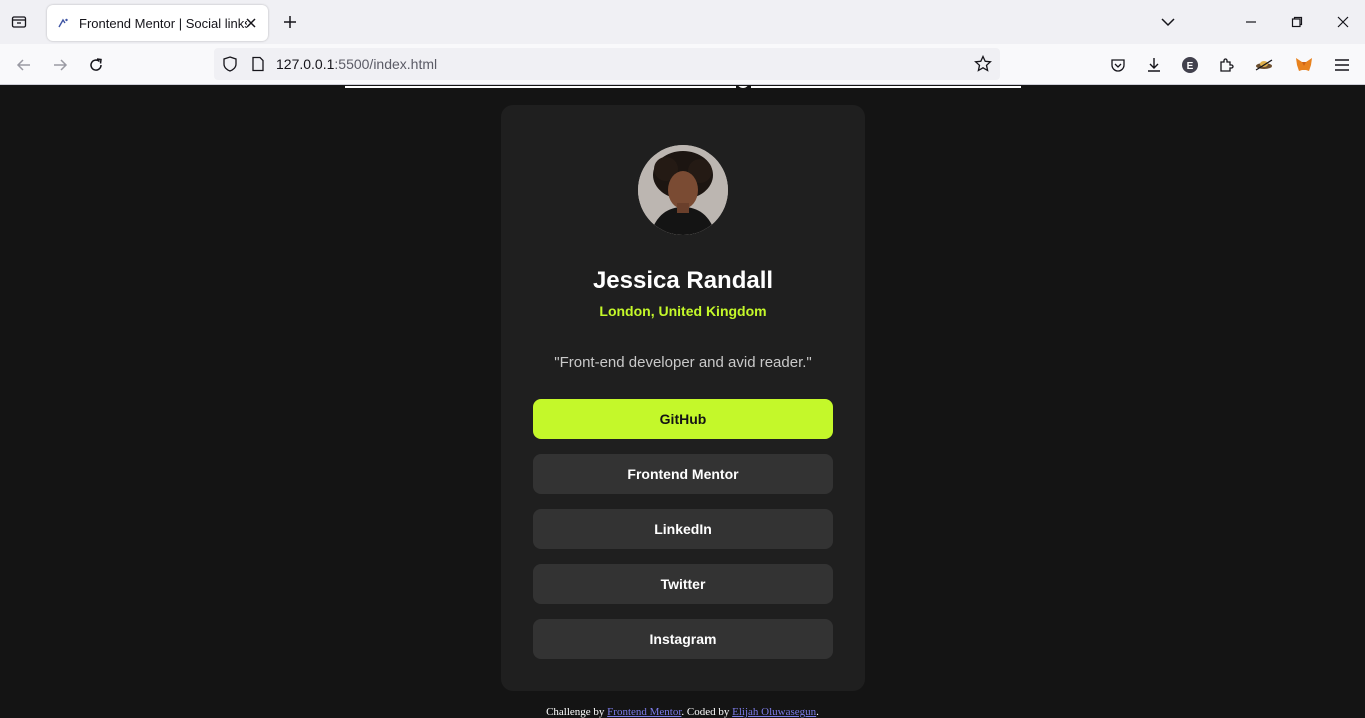 This screenshot has height=718, width=1365. What do you see at coordinates (577, 712) in the screenshot?
I see `footer-prefix: Challenge by` at bounding box center [577, 712].